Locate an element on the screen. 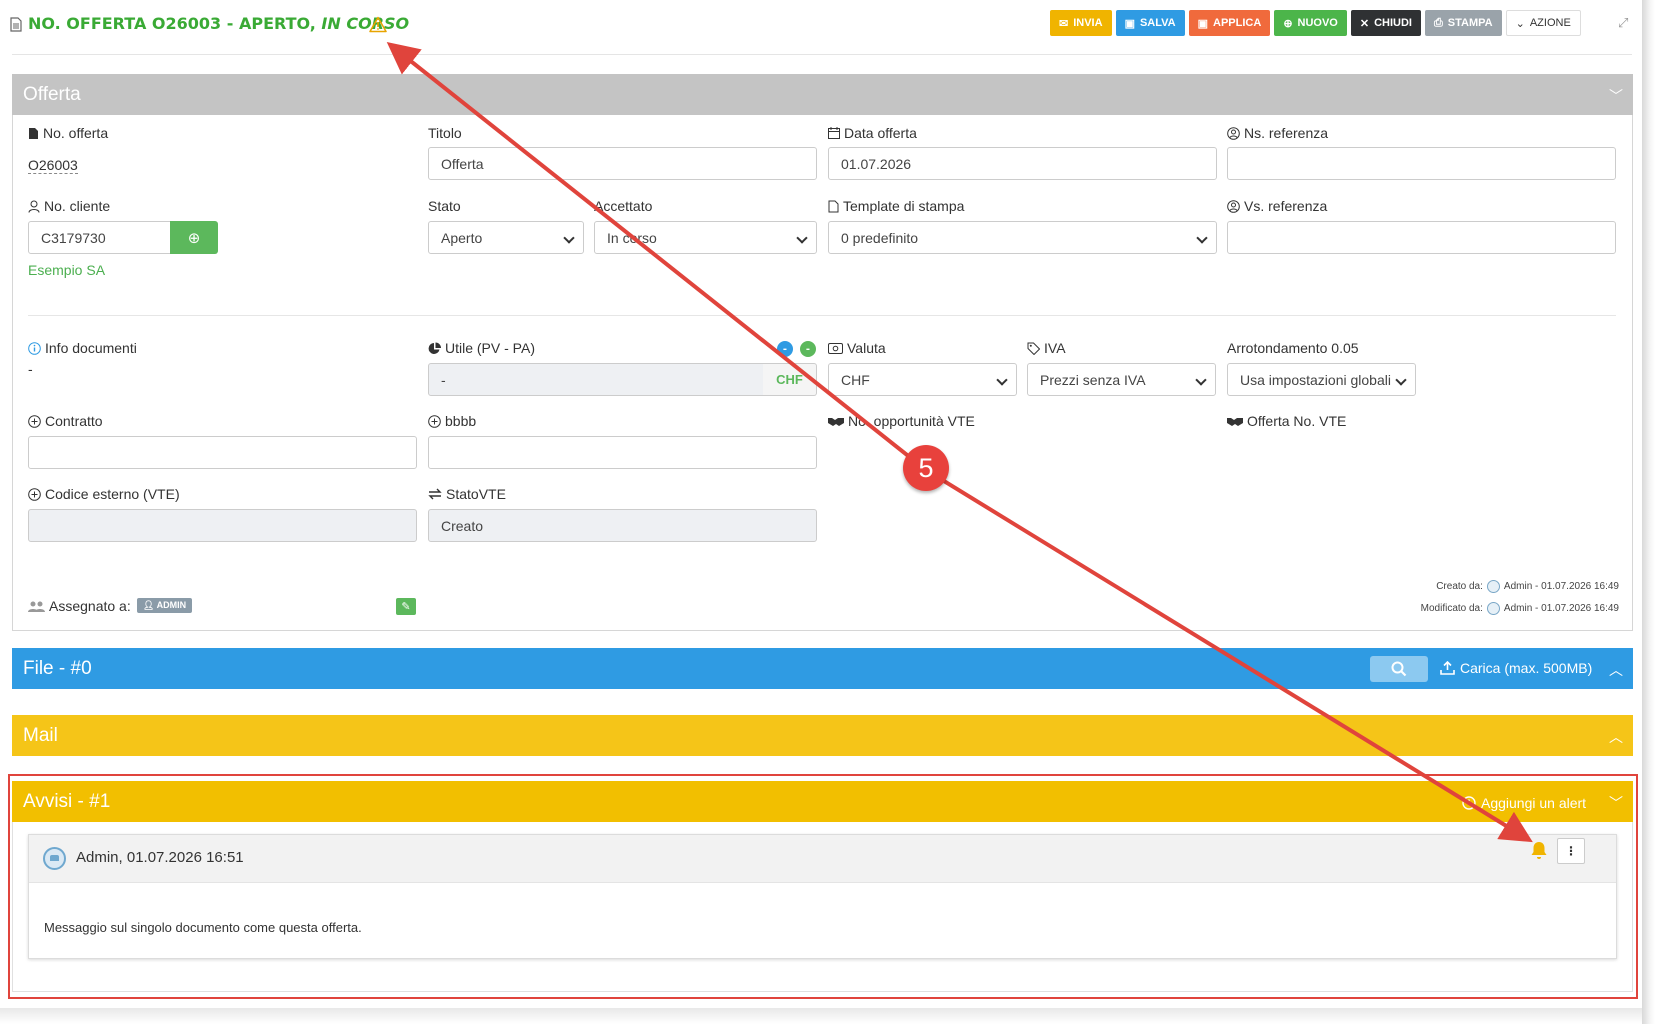  utile-label-text: Utile (PV - PA) is located at coordinates (490, 348).